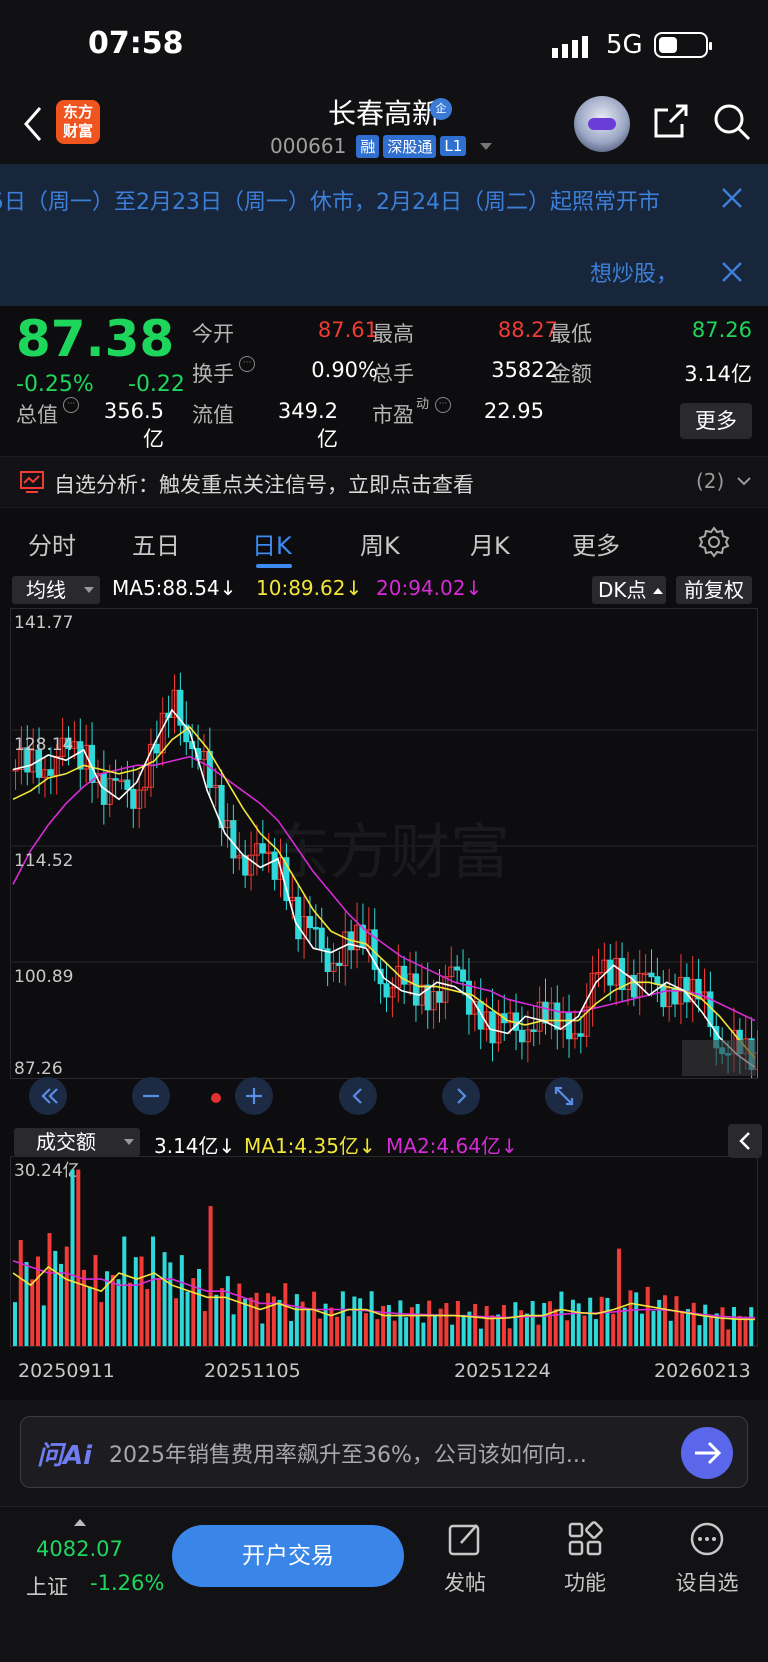 The height and width of the screenshot is (1662, 768). What do you see at coordinates (714, 542) in the screenshot?
I see `gear-icon` at bounding box center [714, 542].